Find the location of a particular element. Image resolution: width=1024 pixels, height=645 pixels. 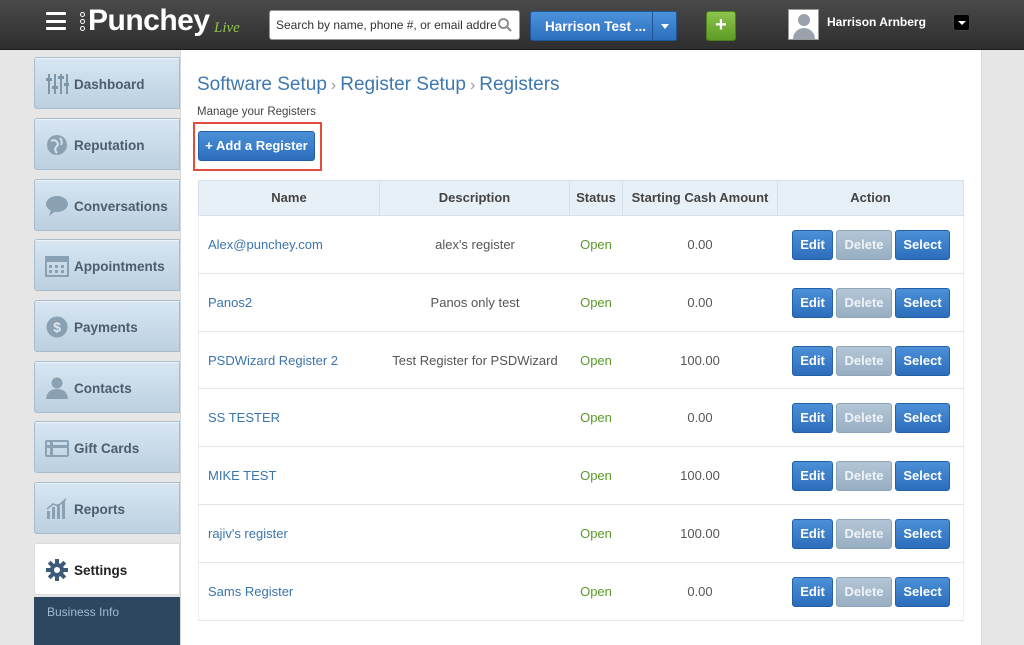

sidebar-item-appointments: Appointments is located at coordinates (107, 265).